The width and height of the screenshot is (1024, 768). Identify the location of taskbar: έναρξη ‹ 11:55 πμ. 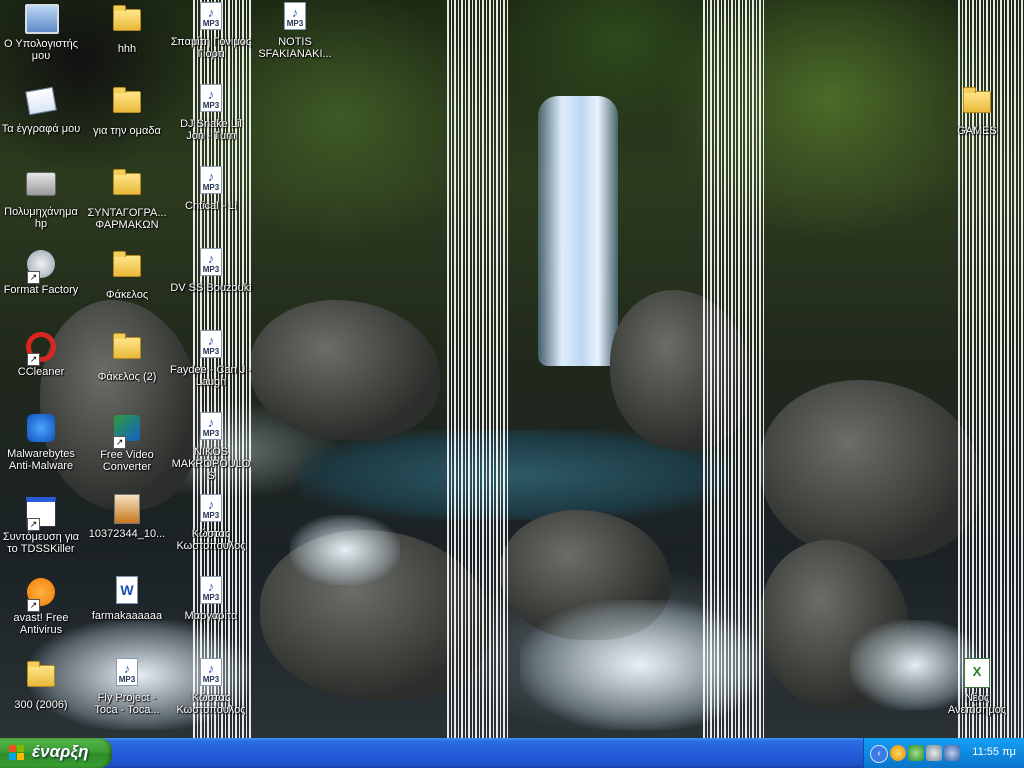
(512, 753).